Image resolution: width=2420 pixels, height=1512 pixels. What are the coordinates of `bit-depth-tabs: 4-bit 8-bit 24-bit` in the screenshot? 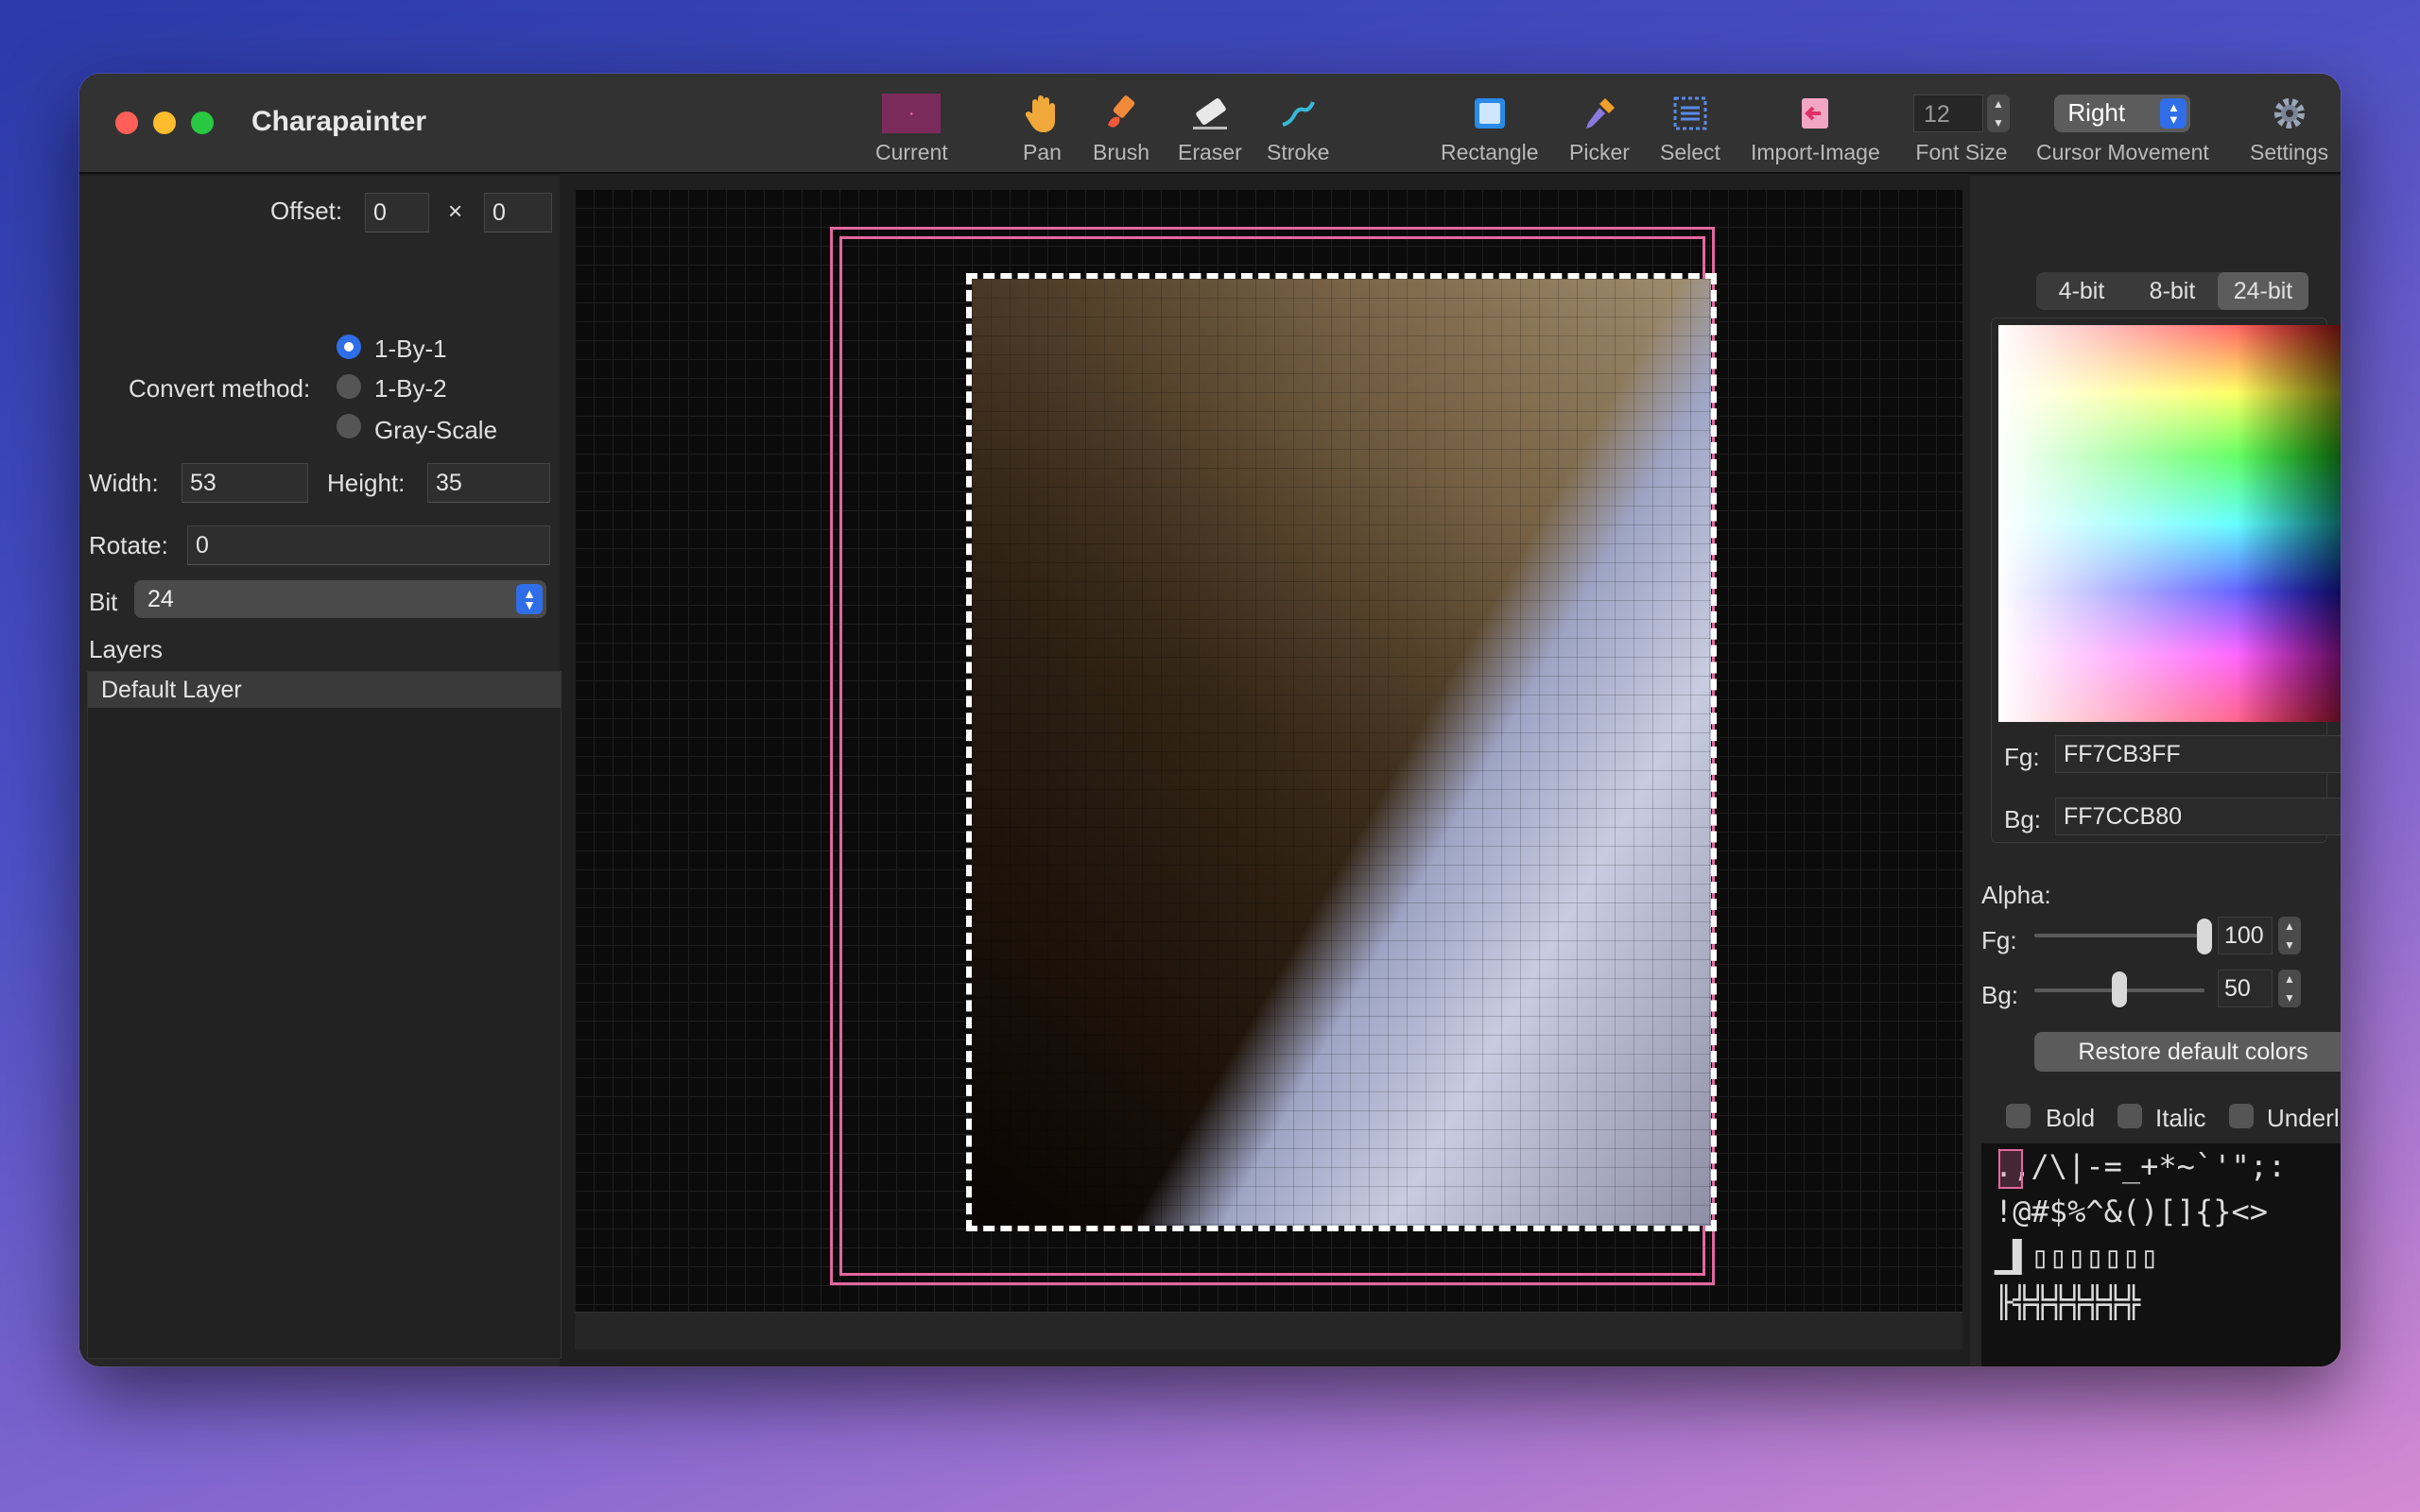 It's located at (2172, 291).